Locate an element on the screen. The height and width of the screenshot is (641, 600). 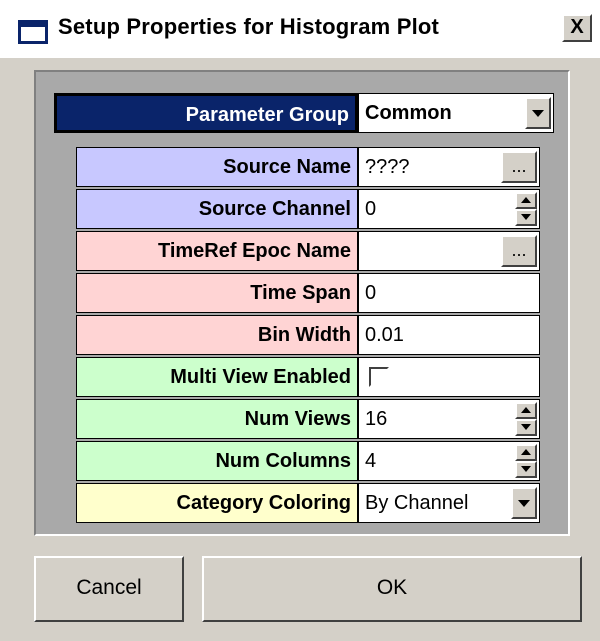
source-channel-spinner is located at coordinates (526, 209).